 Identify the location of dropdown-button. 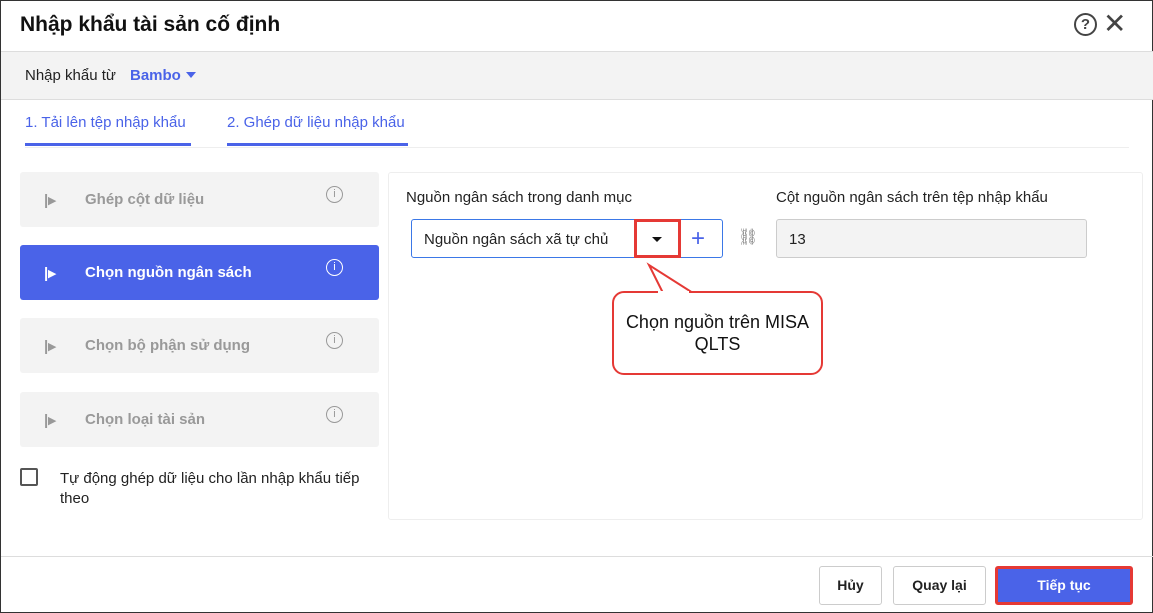
(657, 238).